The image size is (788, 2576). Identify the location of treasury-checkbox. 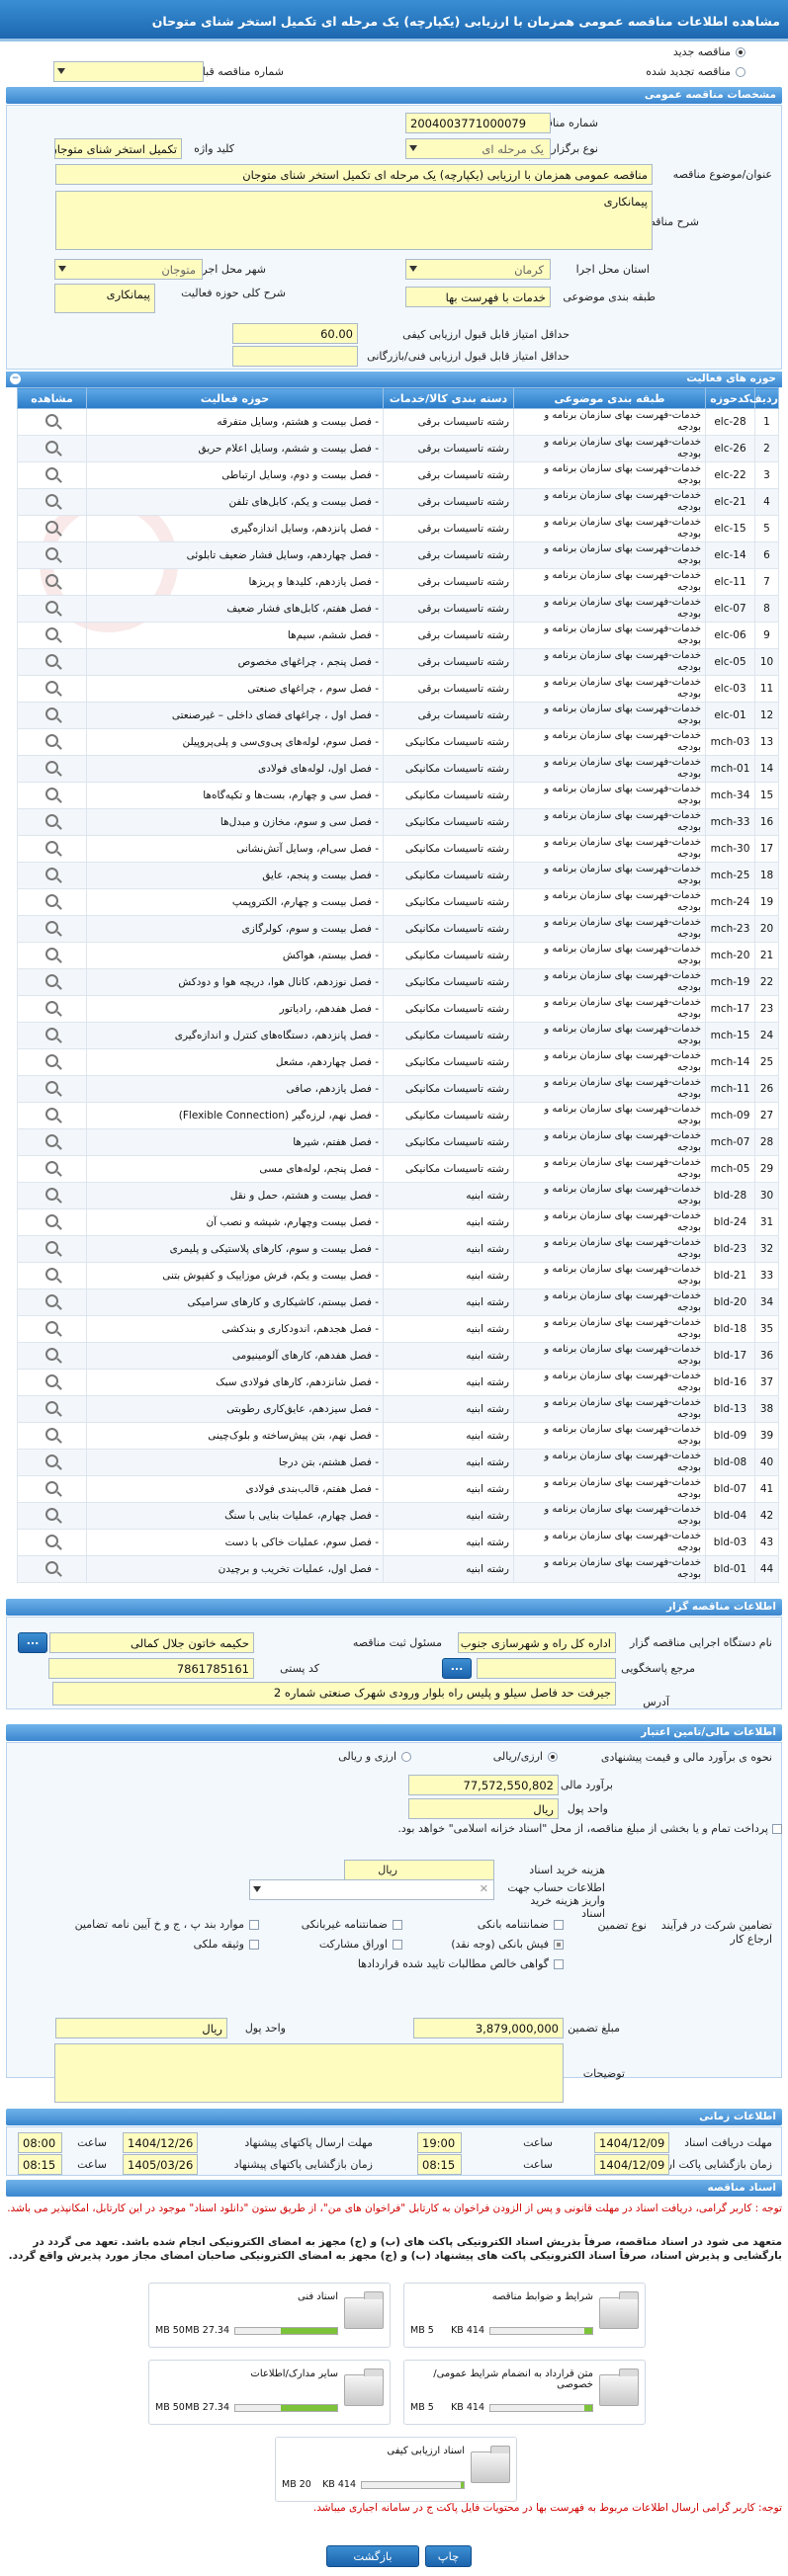
(777, 1829).